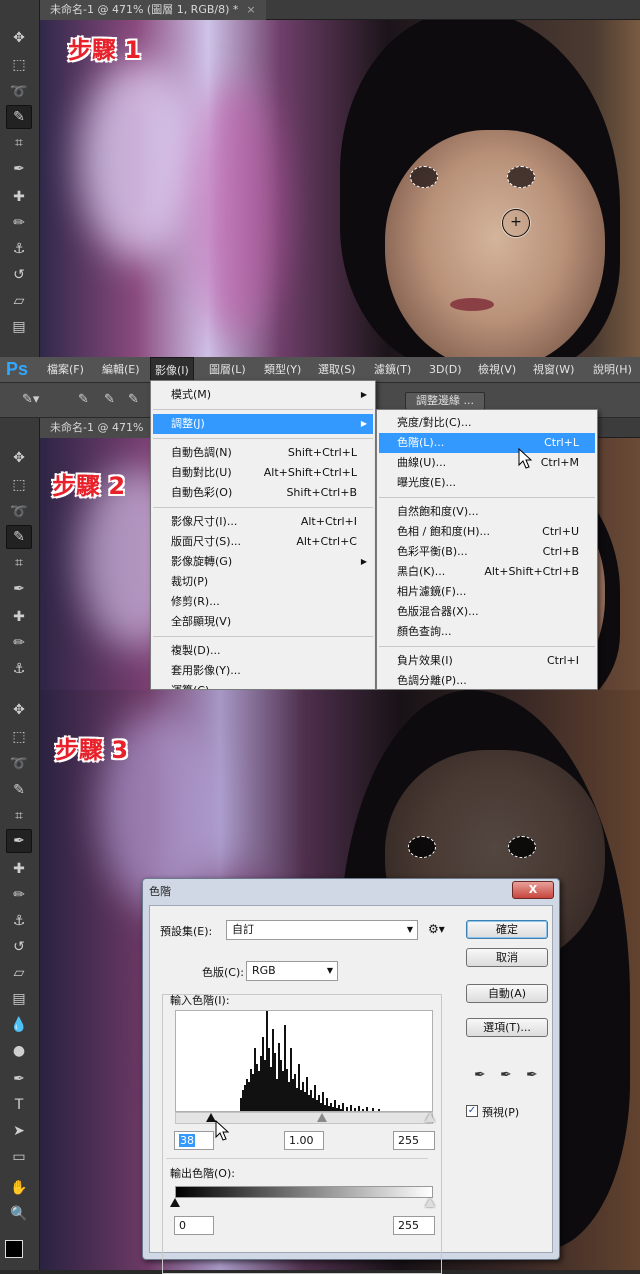 The width and height of the screenshot is (640, 1274). I want to click on channel-select: RGB ▼, so click(292, 971).